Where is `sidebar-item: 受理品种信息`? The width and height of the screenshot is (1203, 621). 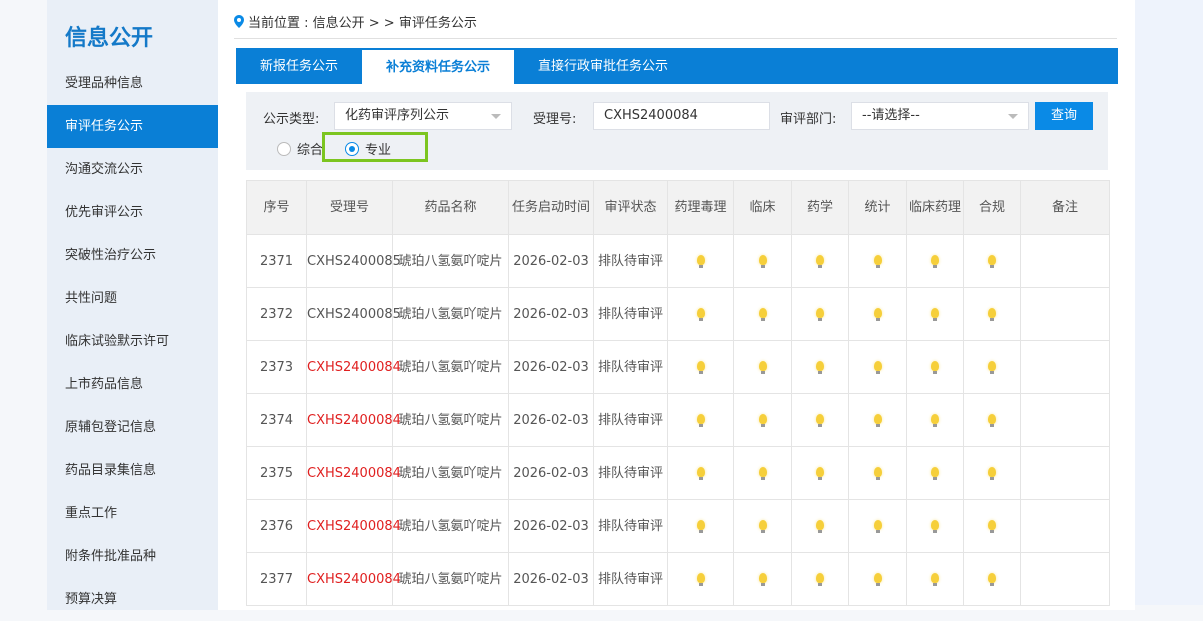
sidebar-item: 受理品种信息 is located at coordinates (132, 83).